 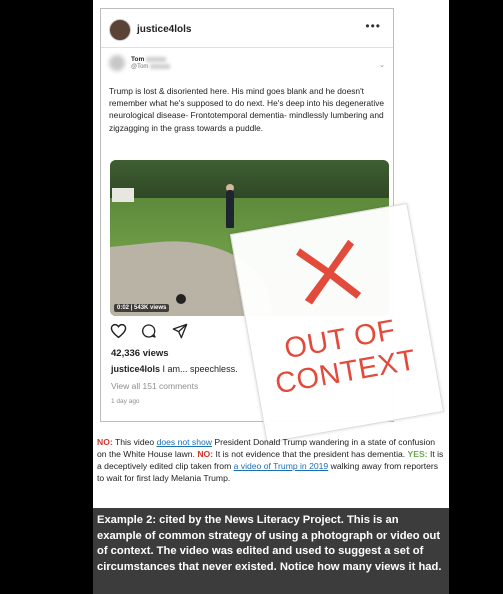 I want to click on post-header: justice4lols •••, so click(x=247, y=28).